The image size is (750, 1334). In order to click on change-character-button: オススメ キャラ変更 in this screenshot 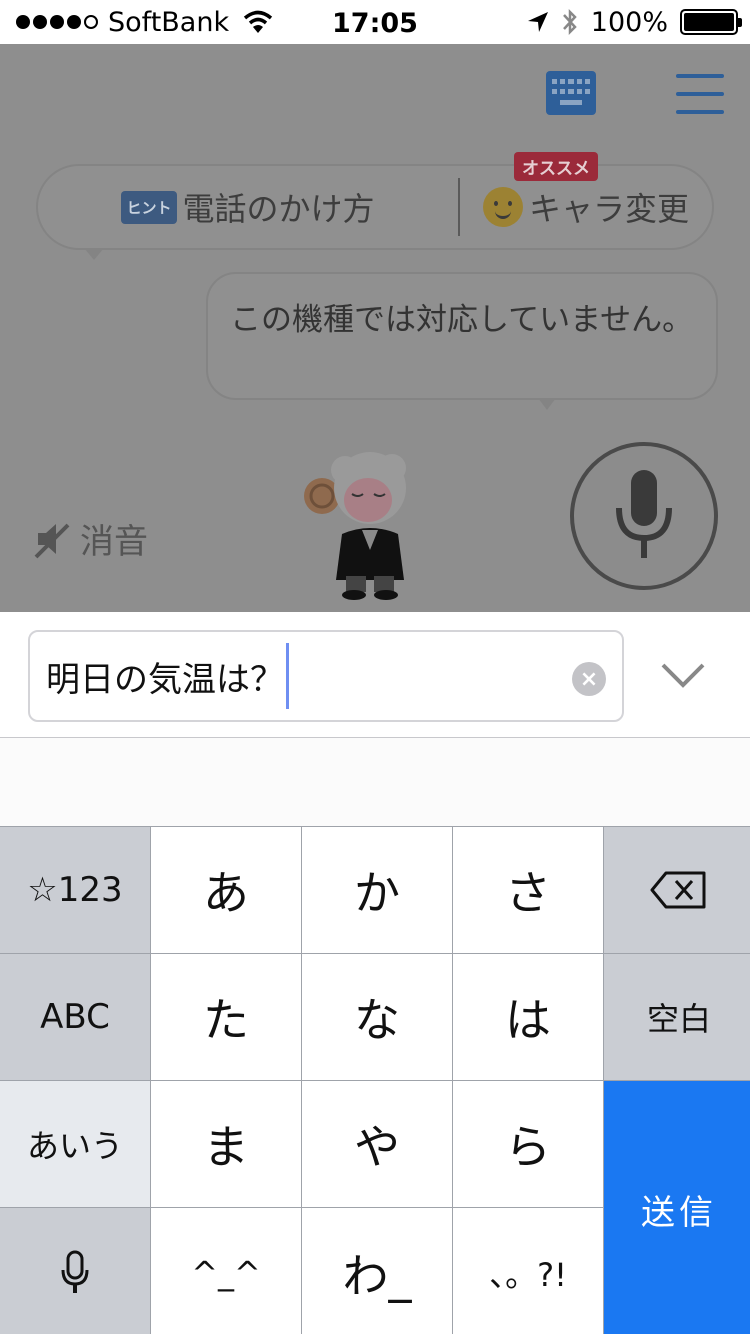, I will do `click(586, 191)`.